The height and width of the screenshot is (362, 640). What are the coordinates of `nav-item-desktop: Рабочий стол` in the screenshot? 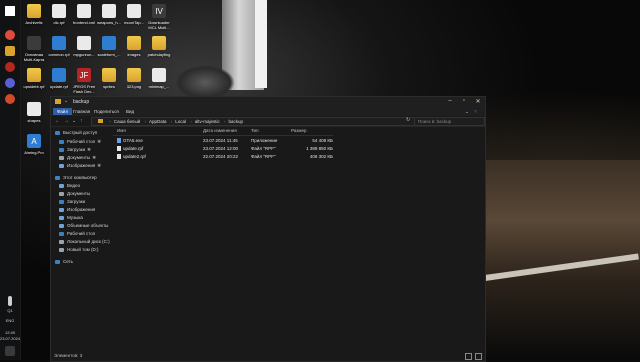 It's located at (77, 233).